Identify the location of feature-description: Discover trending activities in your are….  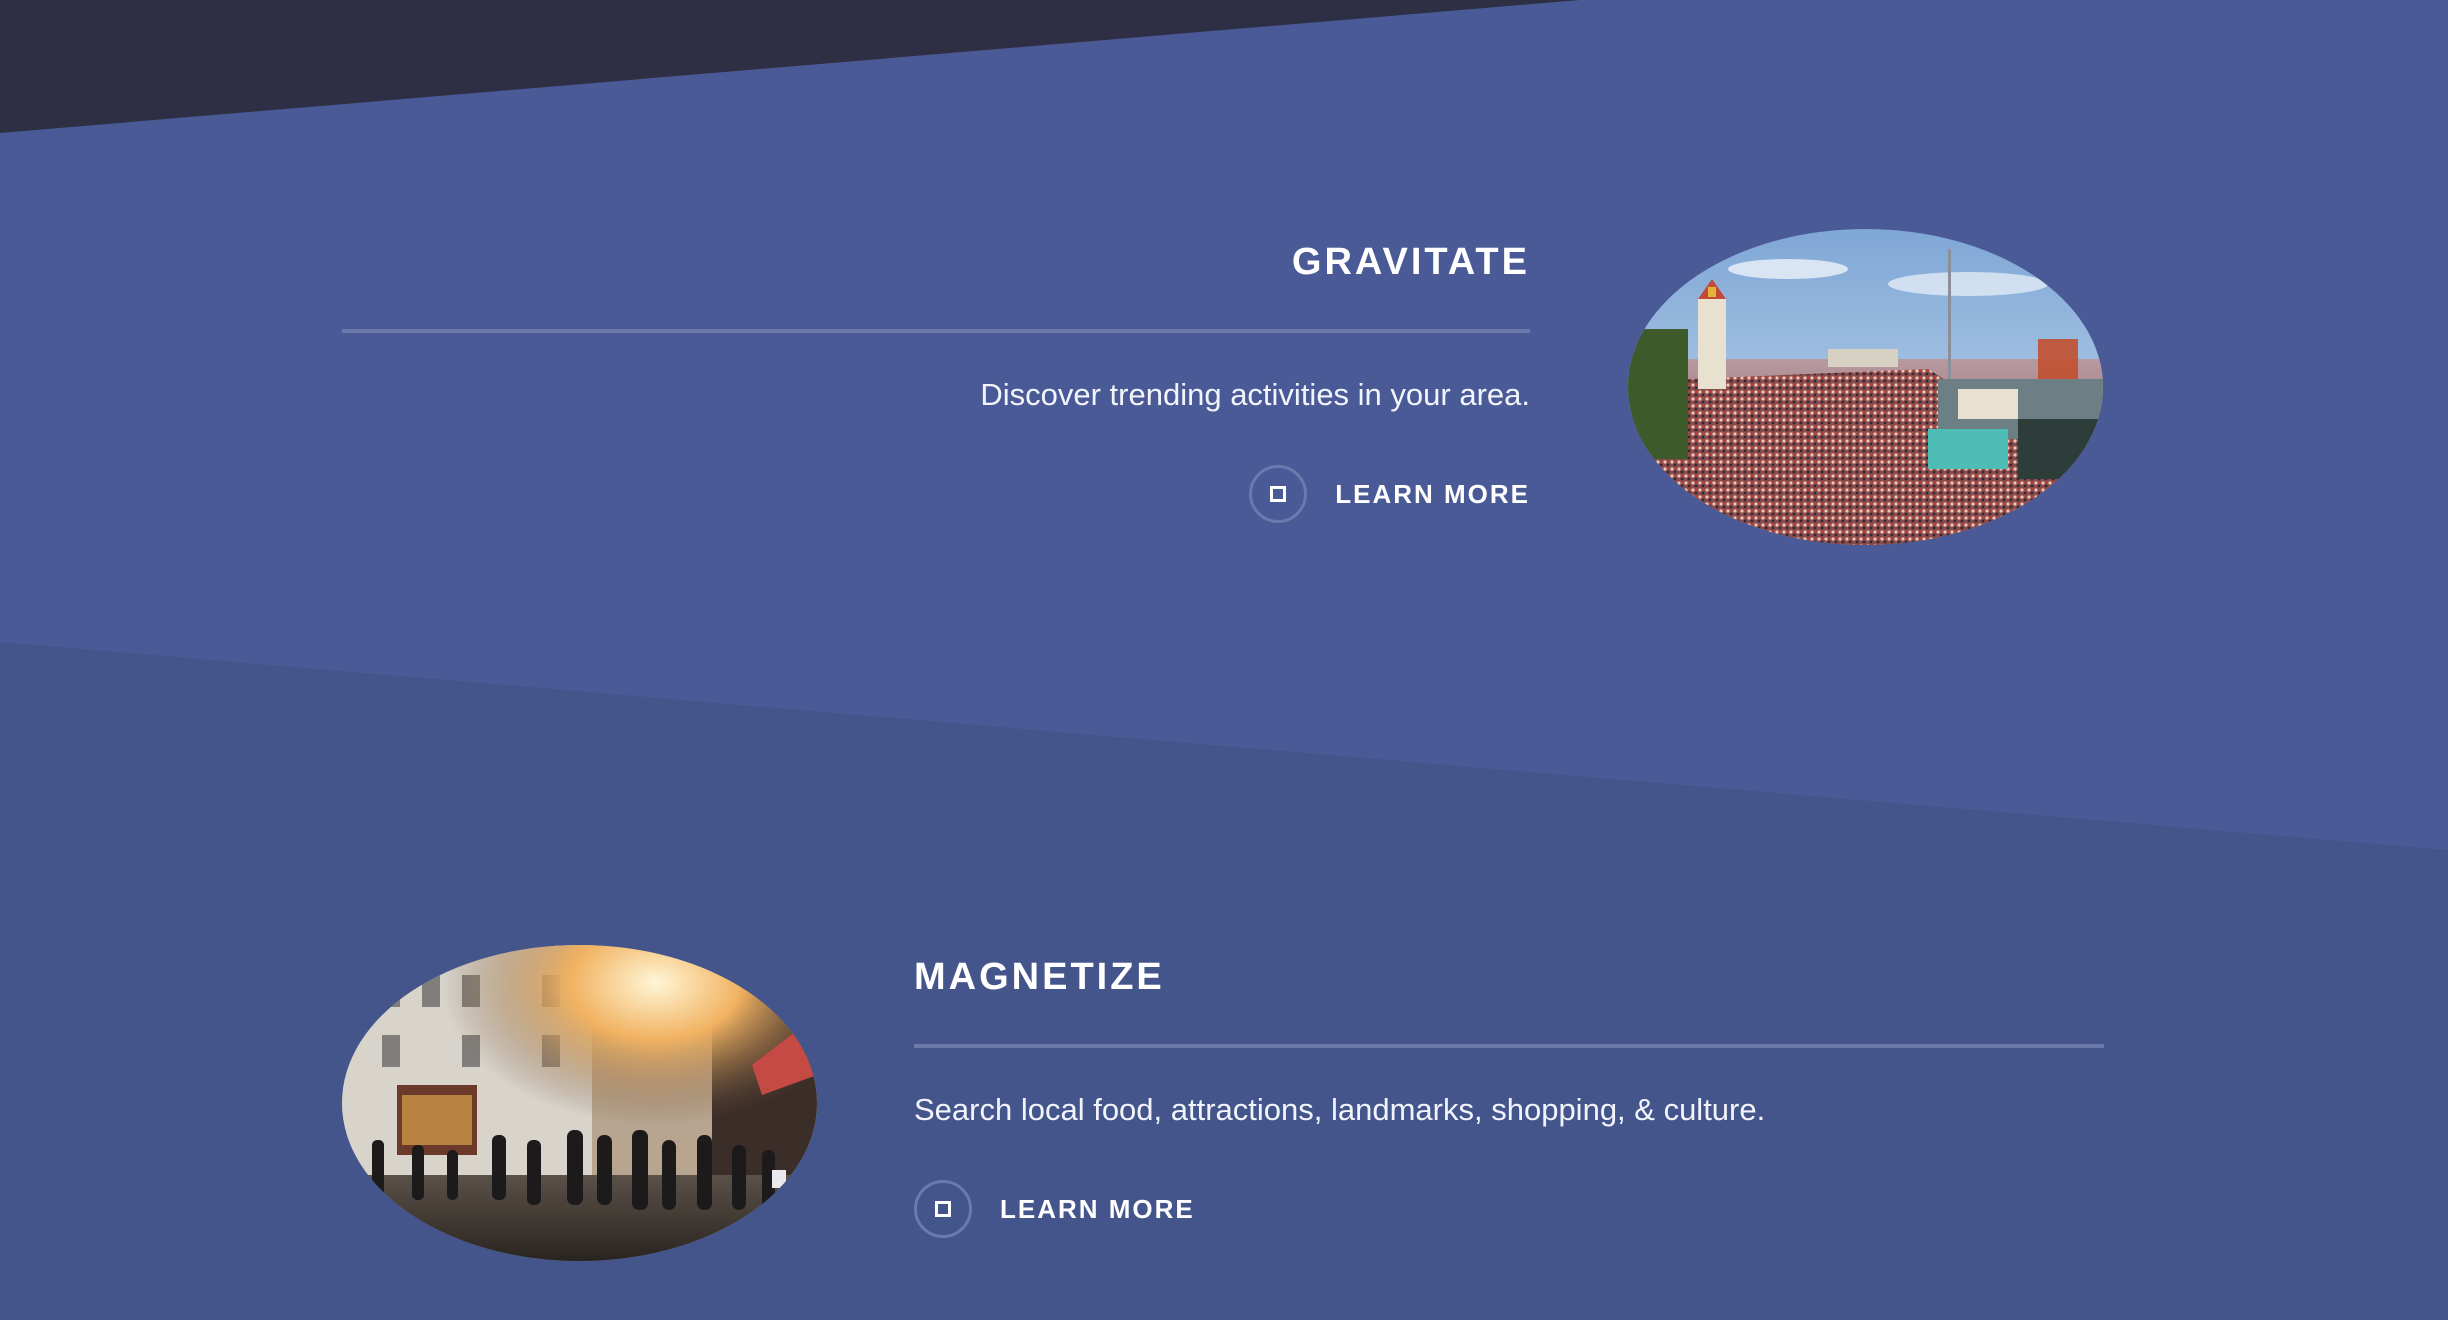
(1255, 394).